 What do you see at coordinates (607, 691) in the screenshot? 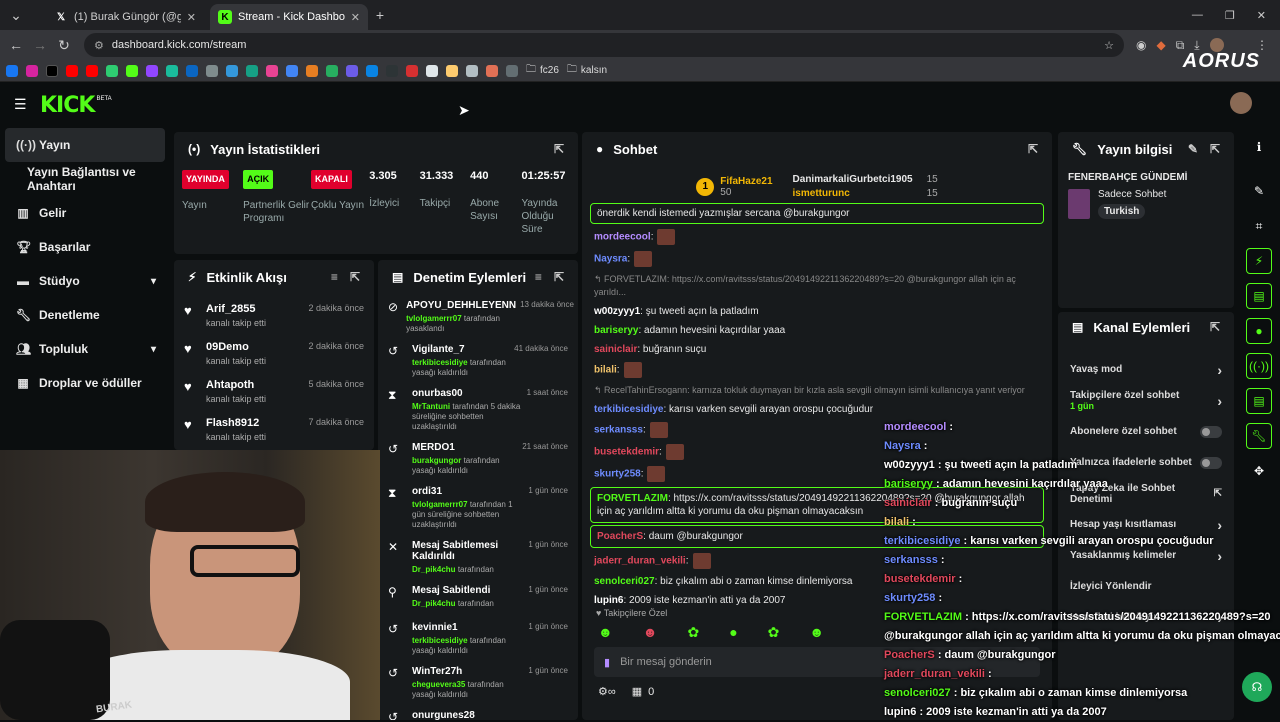
I see `settings-icon: ⚙∞` at bounding box center [607, 691].